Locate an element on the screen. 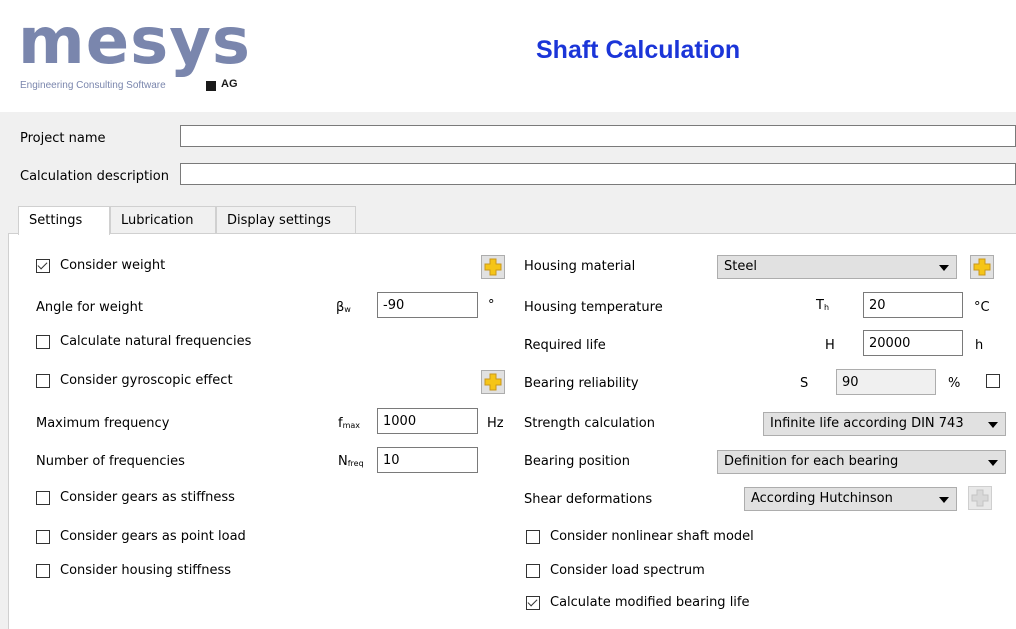 The width and height of the screenshot is (1016, 629). maximum-frequency-unit: Hz is located at coordinates (495, 423).